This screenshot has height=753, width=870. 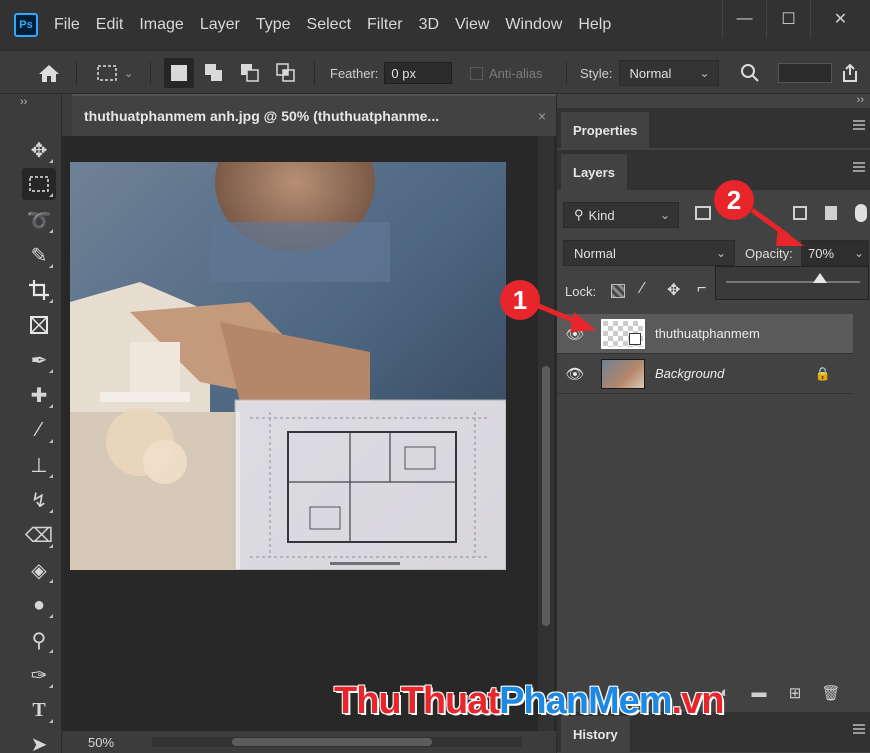 What do you see at coordinates (859, 167) in the screenshot?
I see `layers-menu-icon` at bounding box center [859, 167].